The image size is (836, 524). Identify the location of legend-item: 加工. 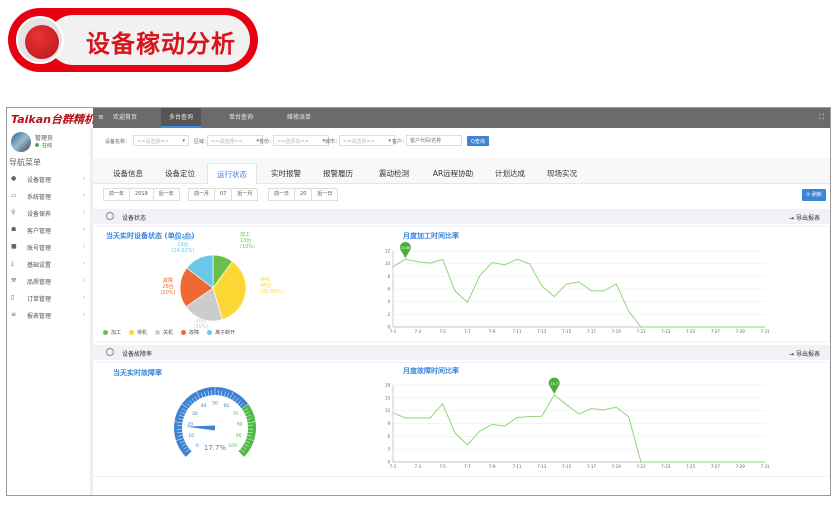
(112, 332).